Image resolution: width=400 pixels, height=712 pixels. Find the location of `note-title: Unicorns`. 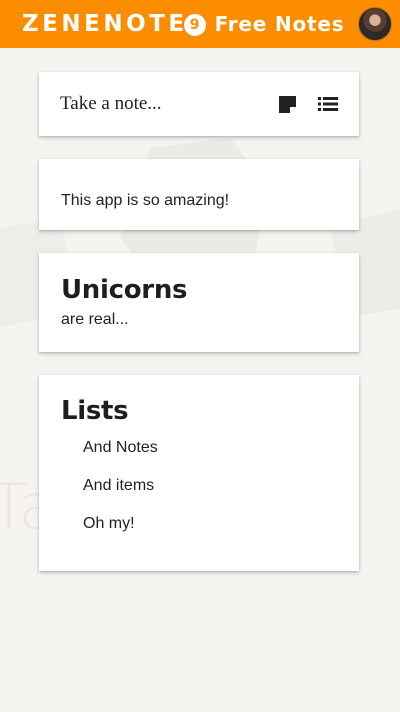

note-title: Unicorns is located at coordinates (124, 290).